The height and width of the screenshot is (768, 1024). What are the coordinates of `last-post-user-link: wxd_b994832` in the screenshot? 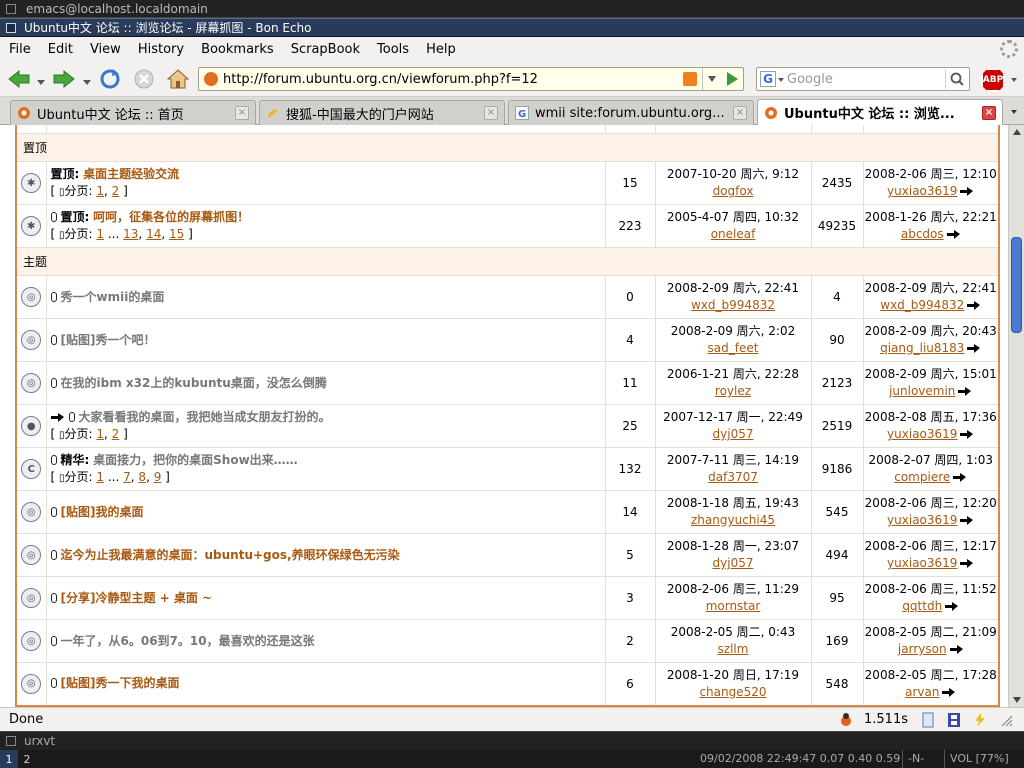 It's located at (922, 305).